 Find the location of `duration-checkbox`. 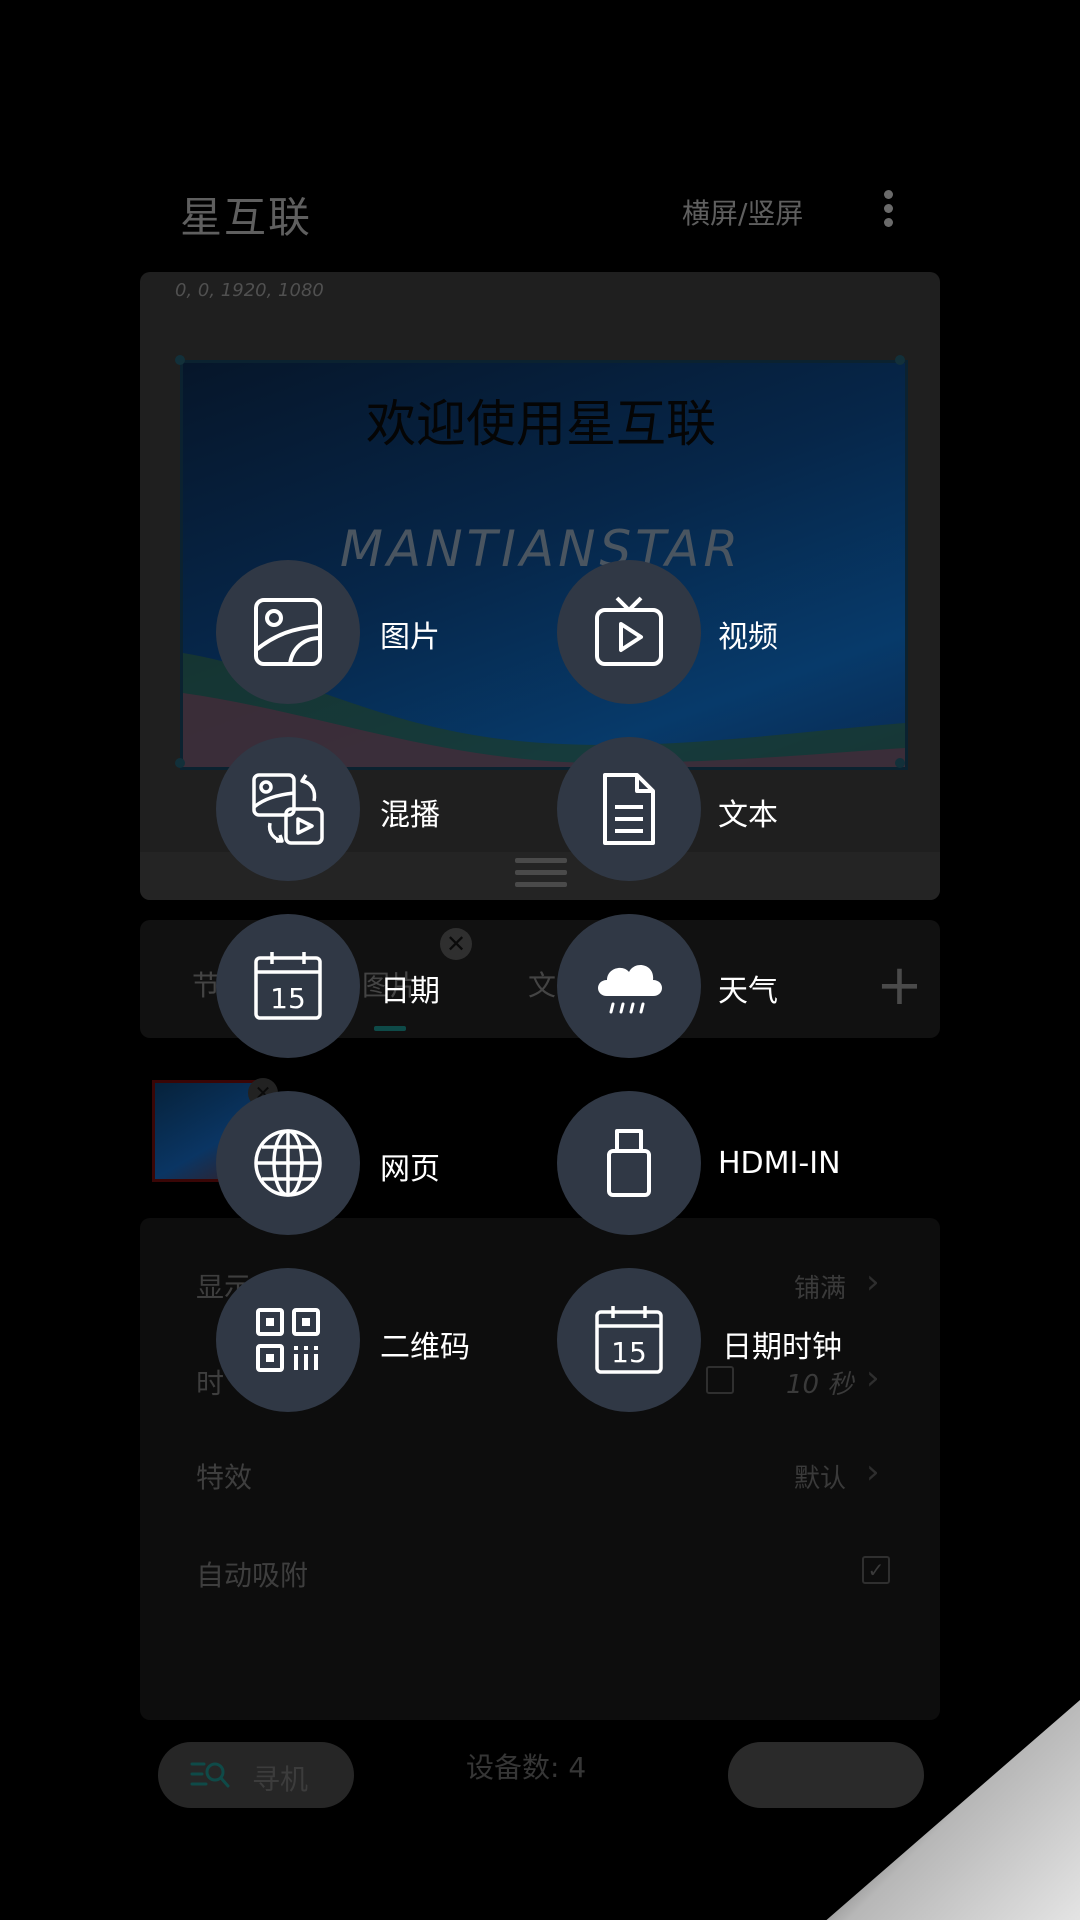

duration-checkbox is located at coordinates (720, 1380).